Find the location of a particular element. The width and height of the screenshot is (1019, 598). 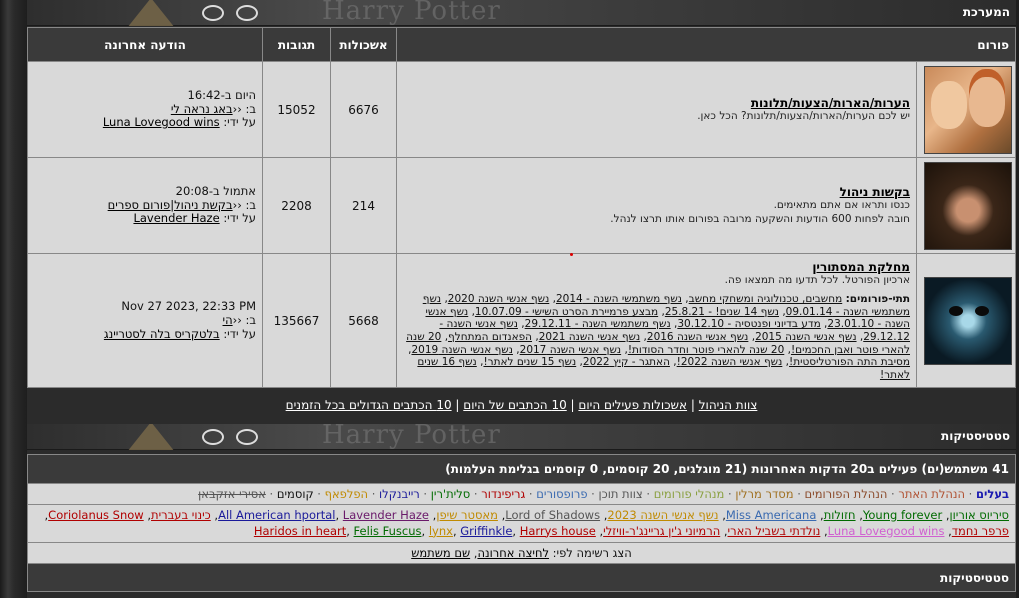

online-user-link: Felis Fuscus is located at coordinates (388, 531).